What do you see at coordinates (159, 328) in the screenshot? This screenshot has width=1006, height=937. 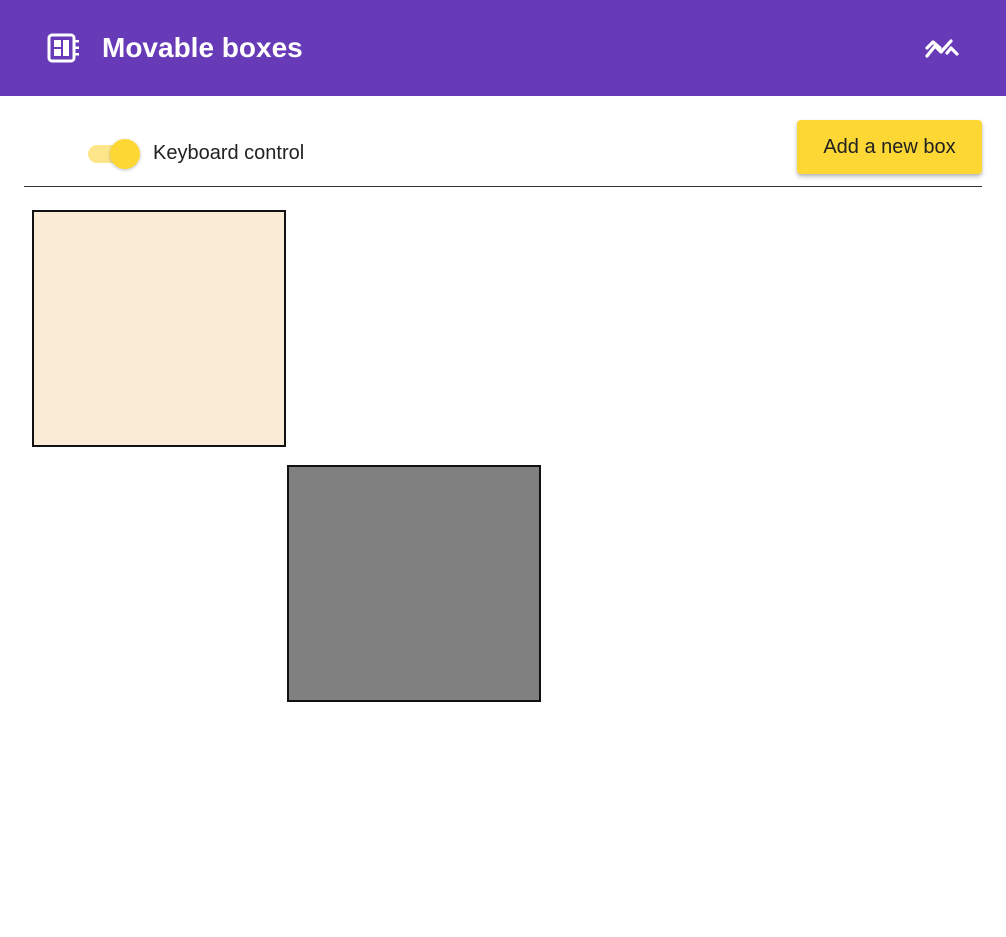 I see `movable-box` at bounding box center [159, 328].